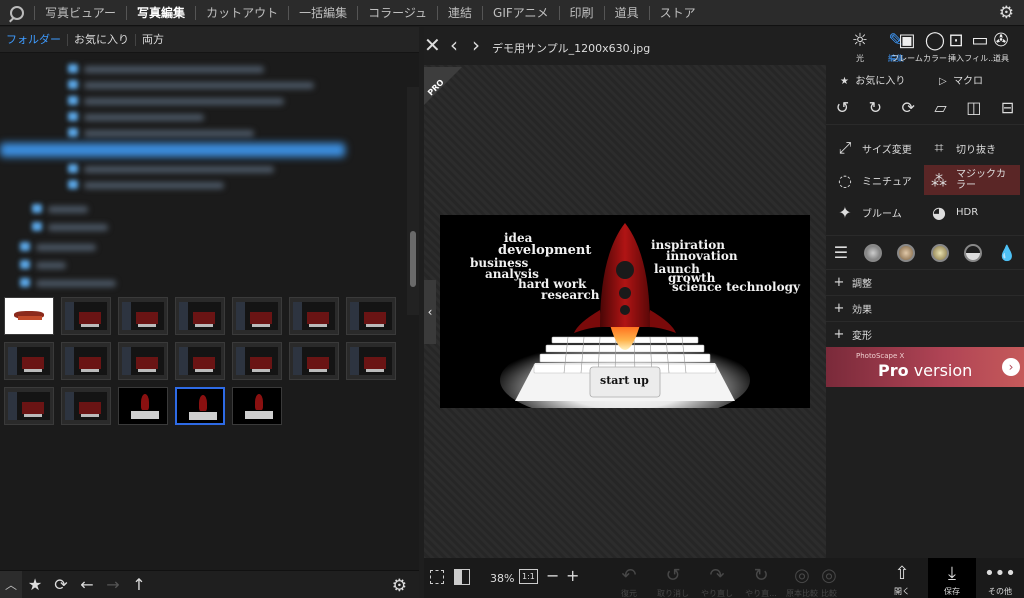 The image size is (1024, 598). I want to click on menu-store: ストア, so click(677, 12).